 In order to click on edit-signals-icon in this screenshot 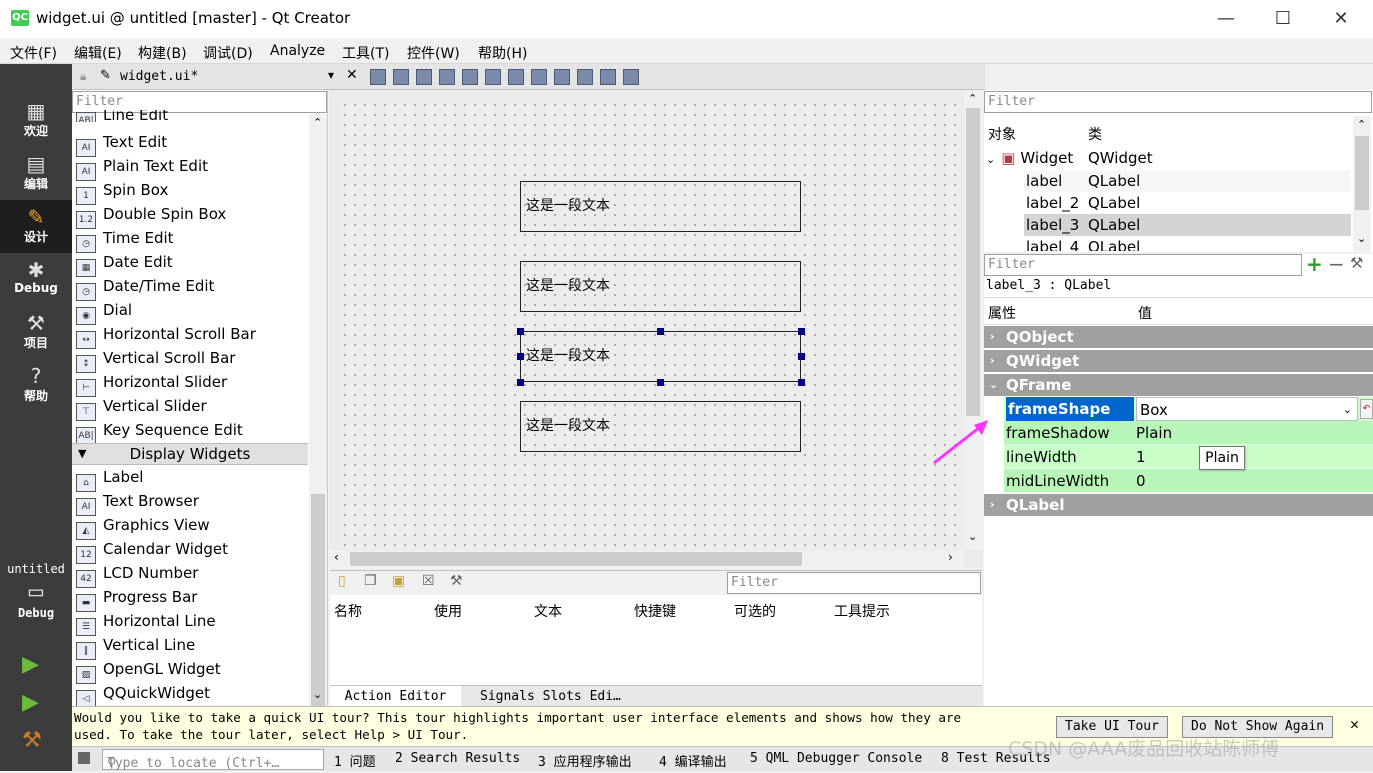, I will do `click(401, 77)`.